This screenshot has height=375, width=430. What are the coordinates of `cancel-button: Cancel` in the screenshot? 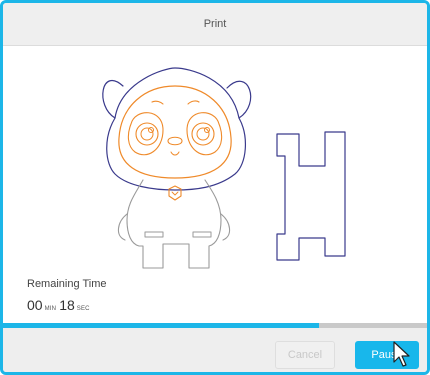 It's located at (305, 355).